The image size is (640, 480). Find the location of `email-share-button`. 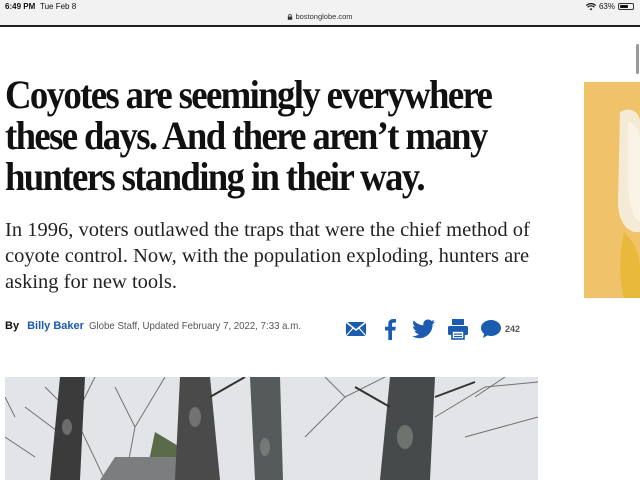

email-share-button is located at coordinates (356, 329).